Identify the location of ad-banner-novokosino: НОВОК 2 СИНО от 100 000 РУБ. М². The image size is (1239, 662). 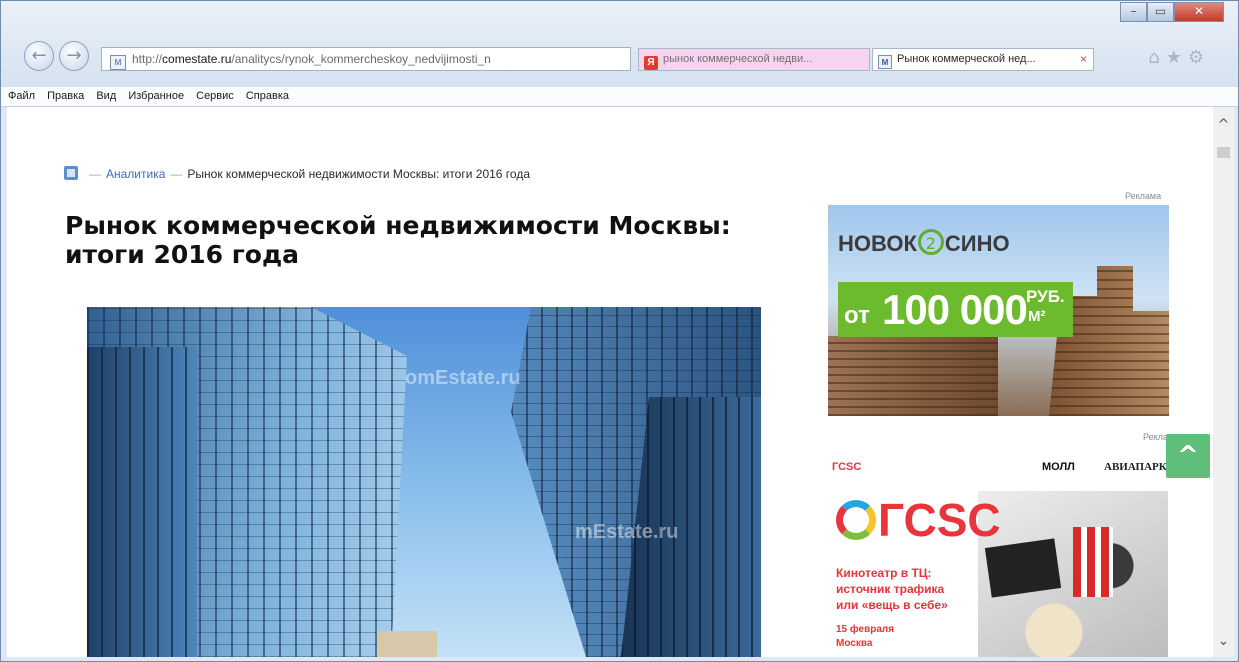
(998, 310).